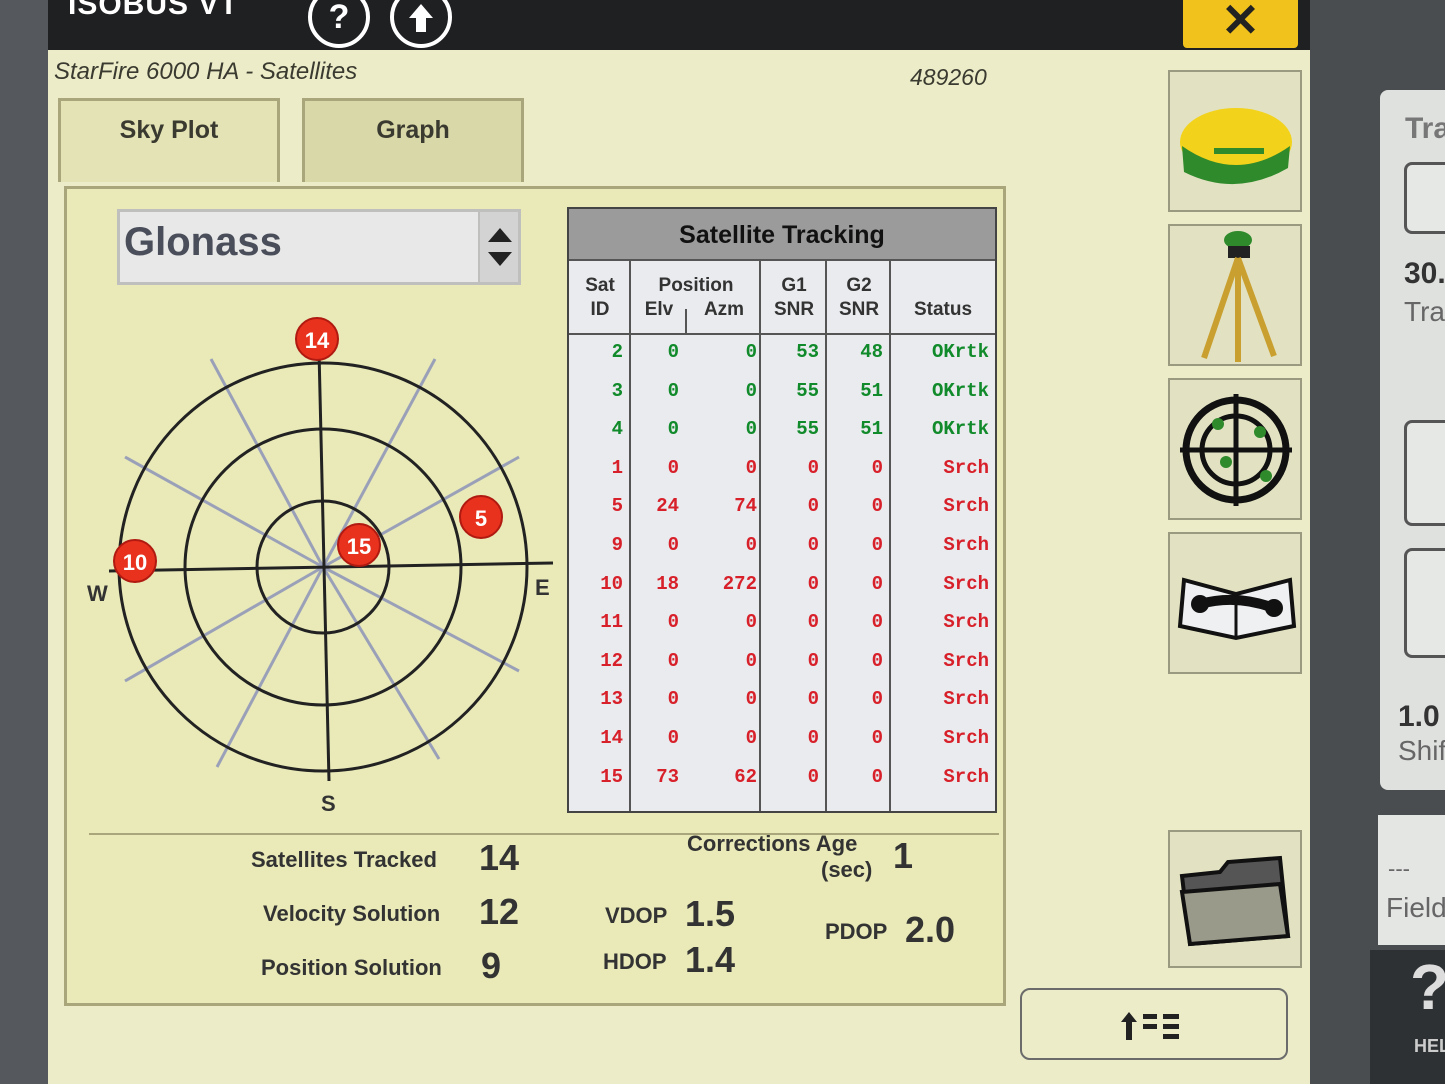 This screenshot has height=1084, width=1445. What do you see at coordinates (745, 776) in the screenshot?
I see `cell-azm: 62` at bounding box center [745, 776].